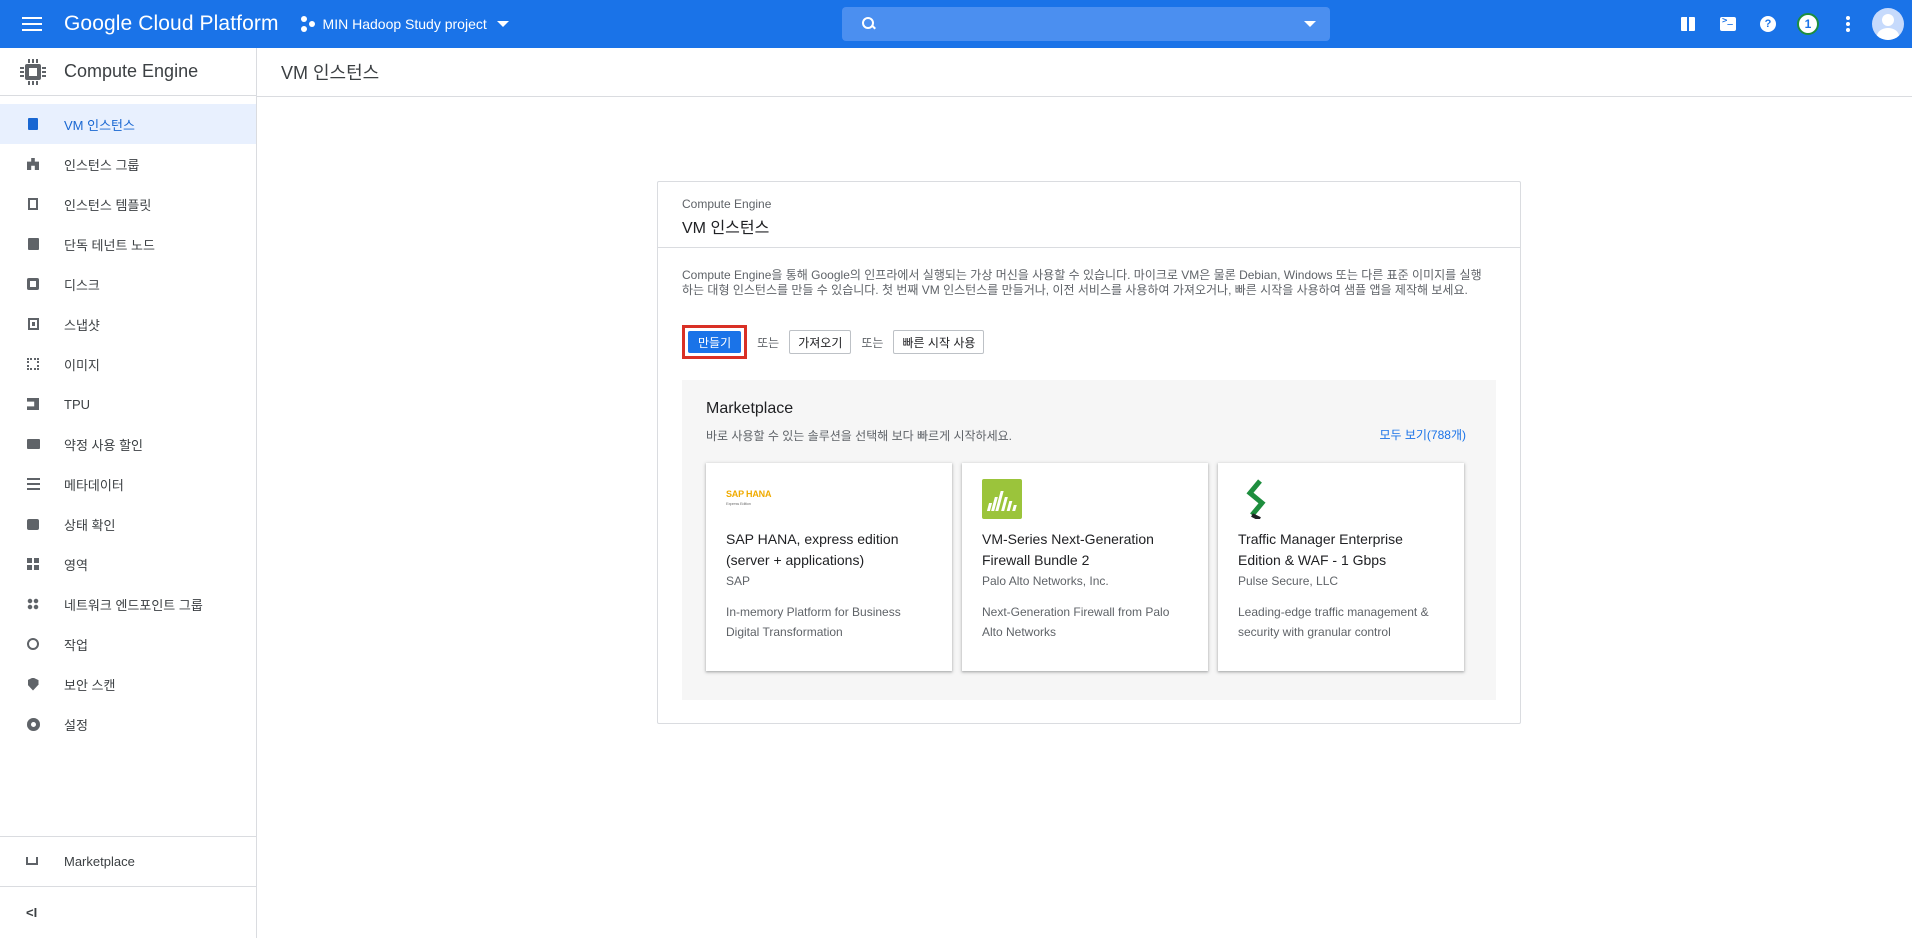  Describe the element at coordinates (128, 524) in the screenshot. I see `sidebar-item-health-checks: 상태 확인` at that location.